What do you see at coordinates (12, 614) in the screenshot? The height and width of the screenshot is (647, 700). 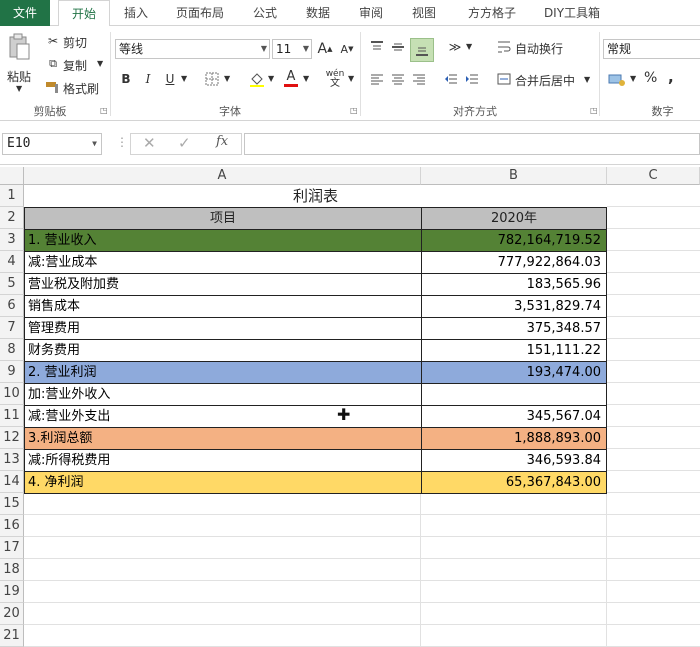 I see `row-header: 20` at bounding box center [12, 614].